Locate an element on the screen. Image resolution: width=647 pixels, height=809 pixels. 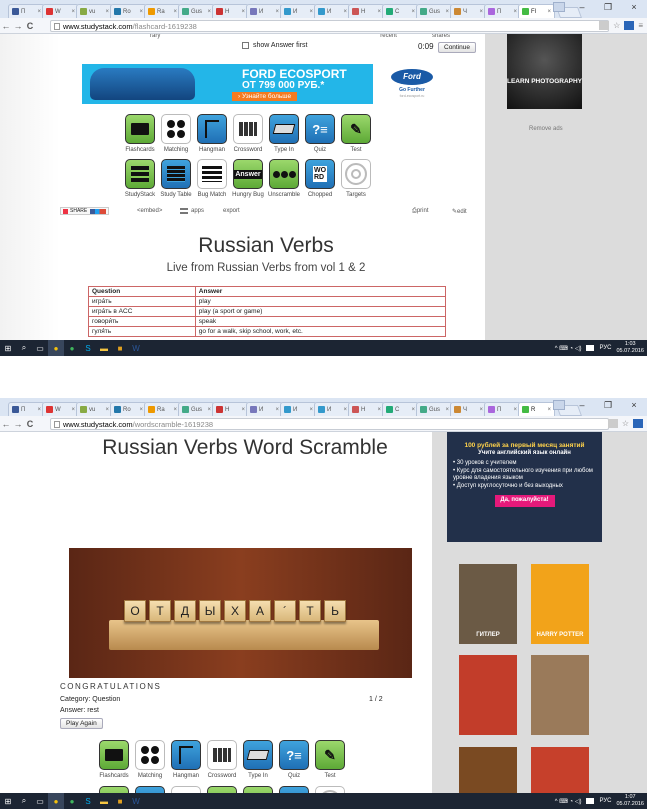
menu-icon: ≡ is located at coordinates (640, 25).